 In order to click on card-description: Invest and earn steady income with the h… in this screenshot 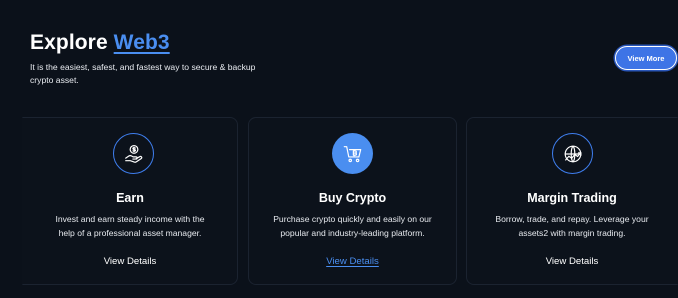, I will do `click(130, 226)`.